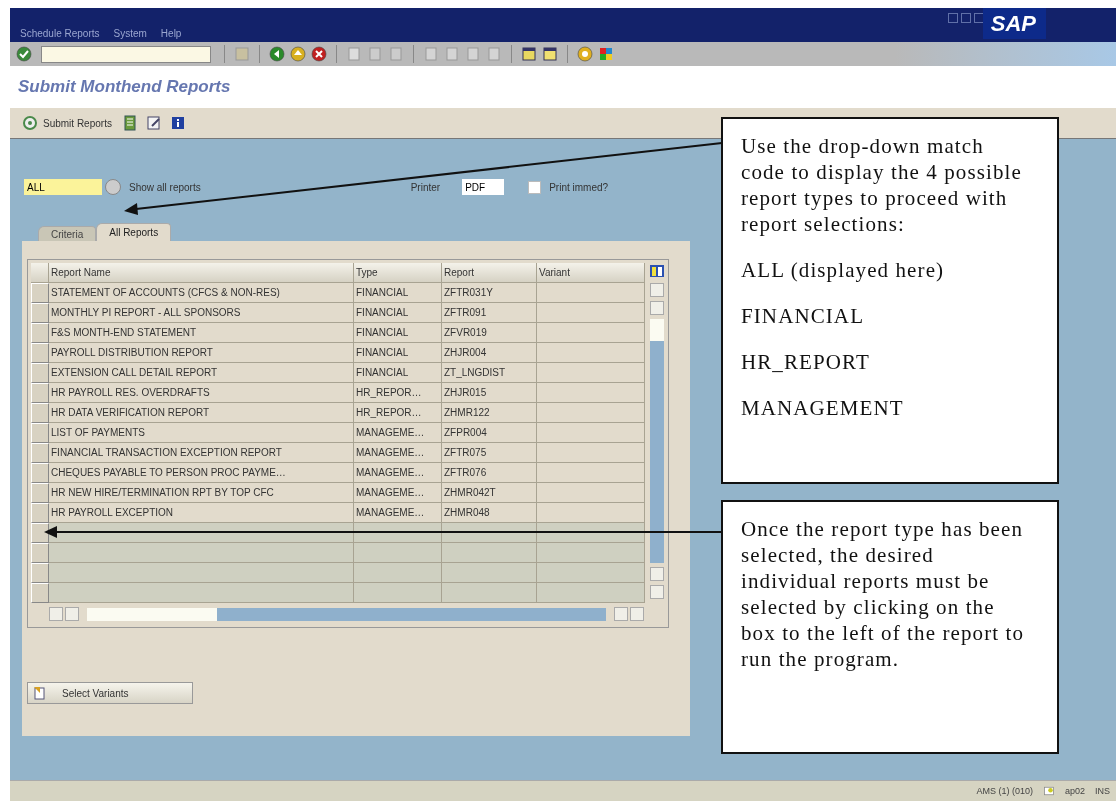 Image resolution: width=1116 pixels, height=809 pixels. What do you see at coordinates (67, 233) in the screenshot?
I see `tab: Criteria` at bounding box center [67, 233].